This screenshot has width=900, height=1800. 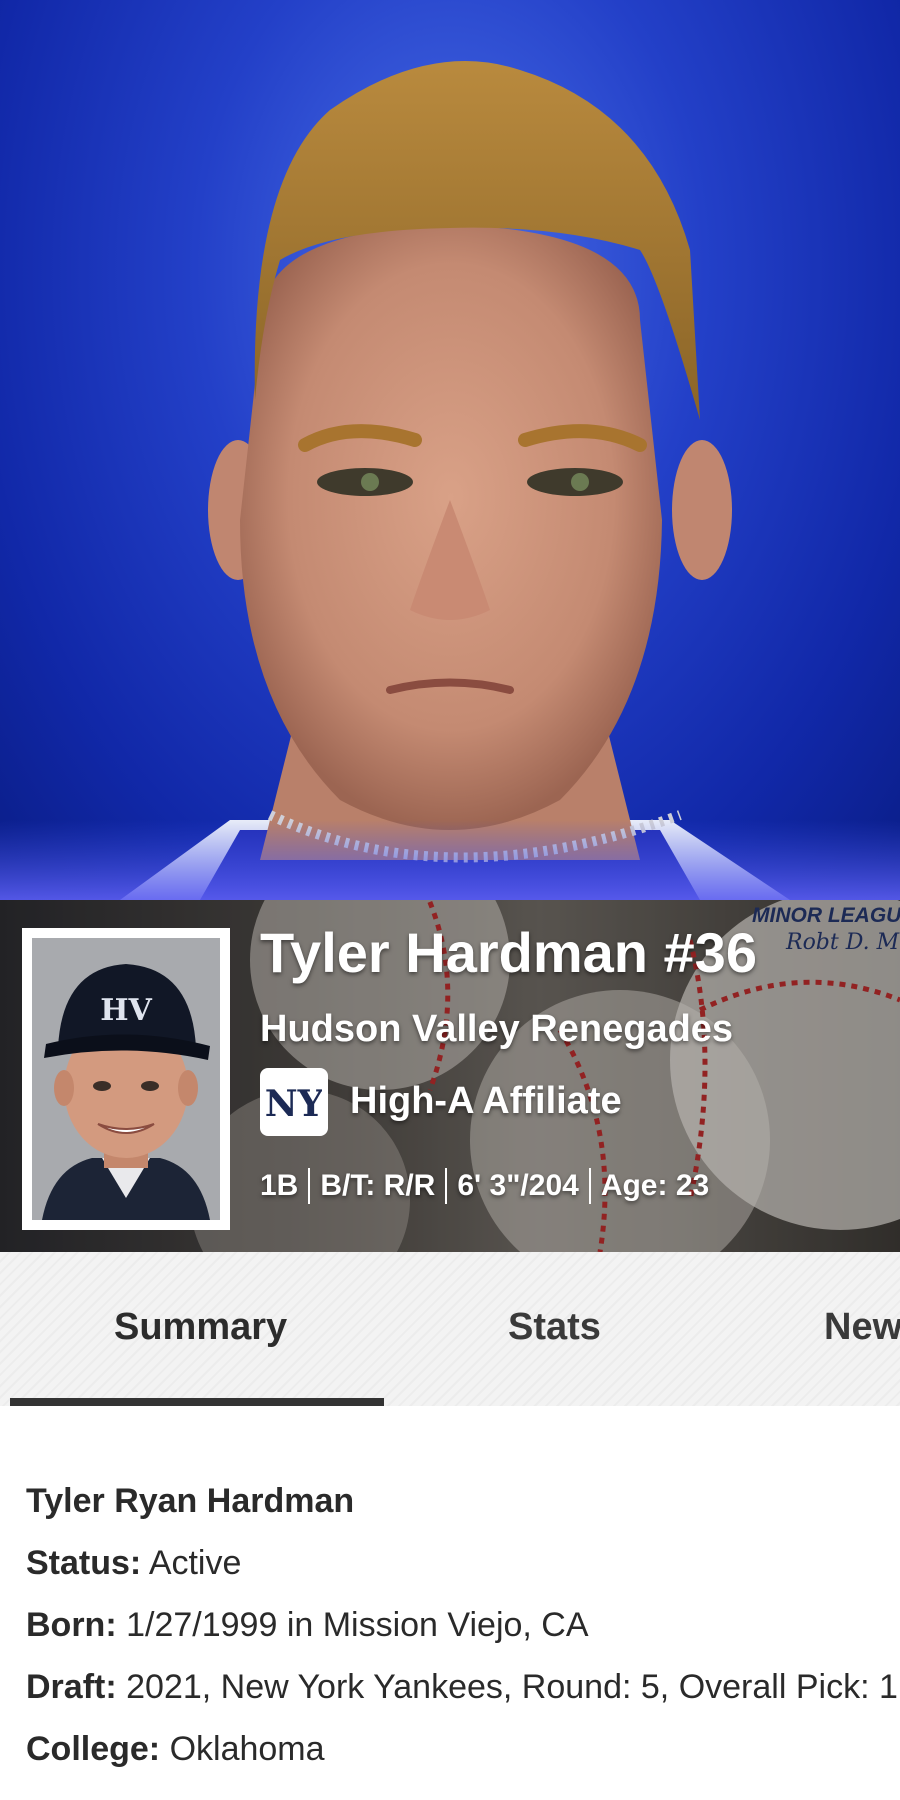 What do you see at coordinates (126, 1010) in the screenshot?
I see `cap-logo: HV` at bounding box center [126, 1010].